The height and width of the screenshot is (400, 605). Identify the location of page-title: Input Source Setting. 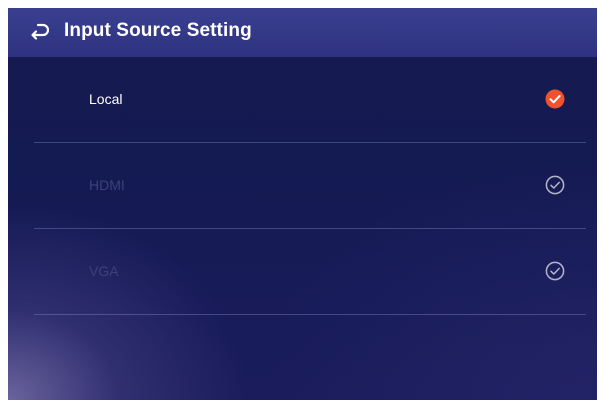
(158, 30).